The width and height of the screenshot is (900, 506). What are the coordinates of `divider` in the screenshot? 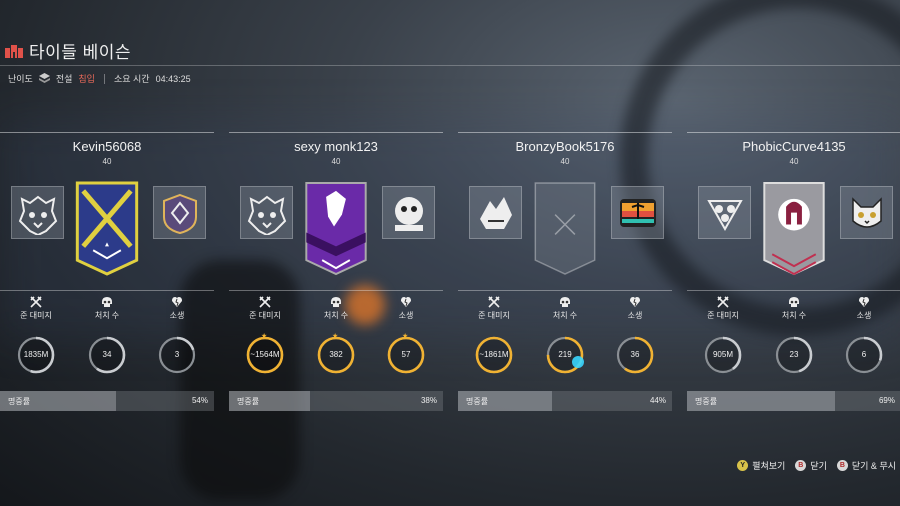 It's located at (104, 78).